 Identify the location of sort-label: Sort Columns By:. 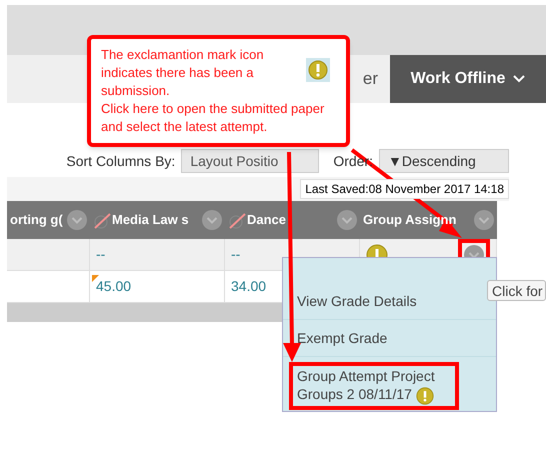
(121, 161).